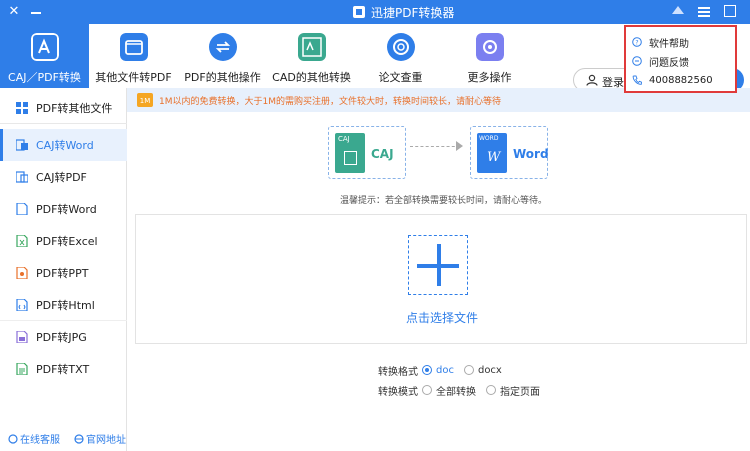  Describe the element at coordinates (14, 12) in the screenshot. I see `close-icon: ✕` at that location.